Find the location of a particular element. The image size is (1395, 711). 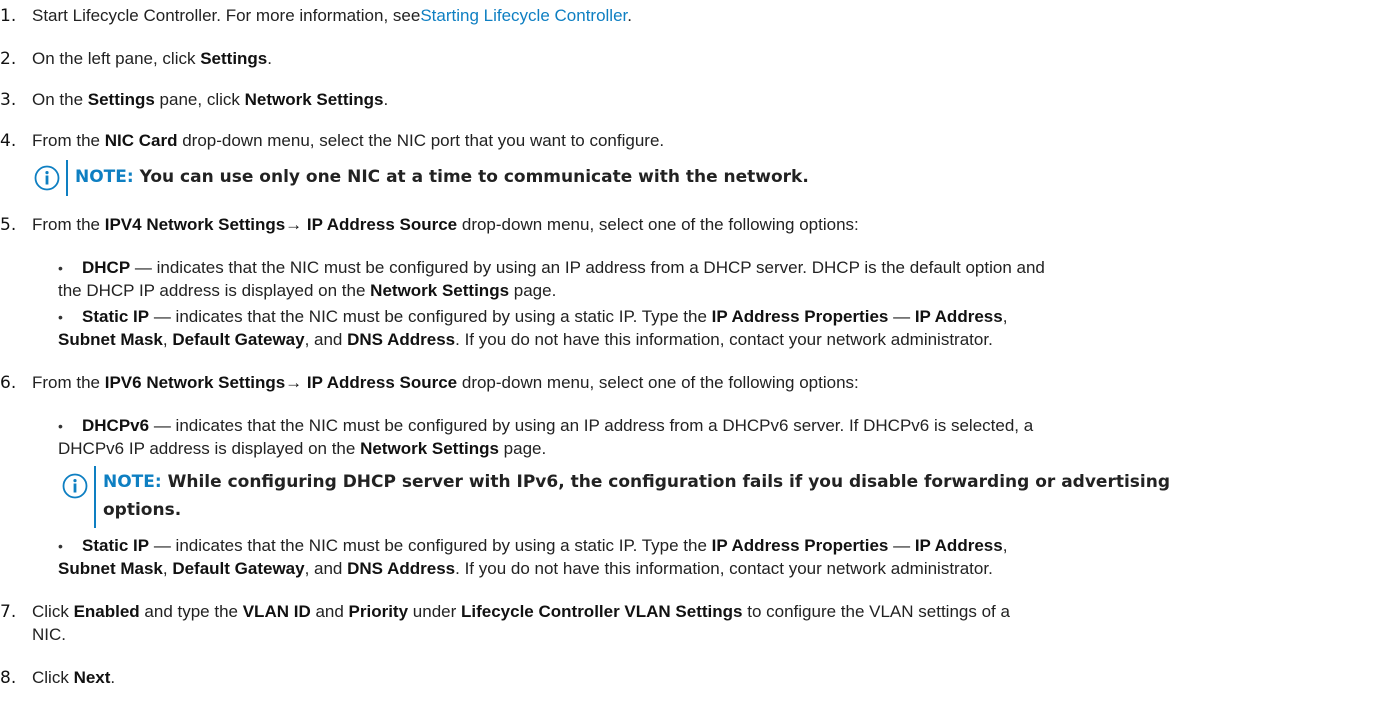

ui-term: NIC Card is located at coordinates (141, 140).